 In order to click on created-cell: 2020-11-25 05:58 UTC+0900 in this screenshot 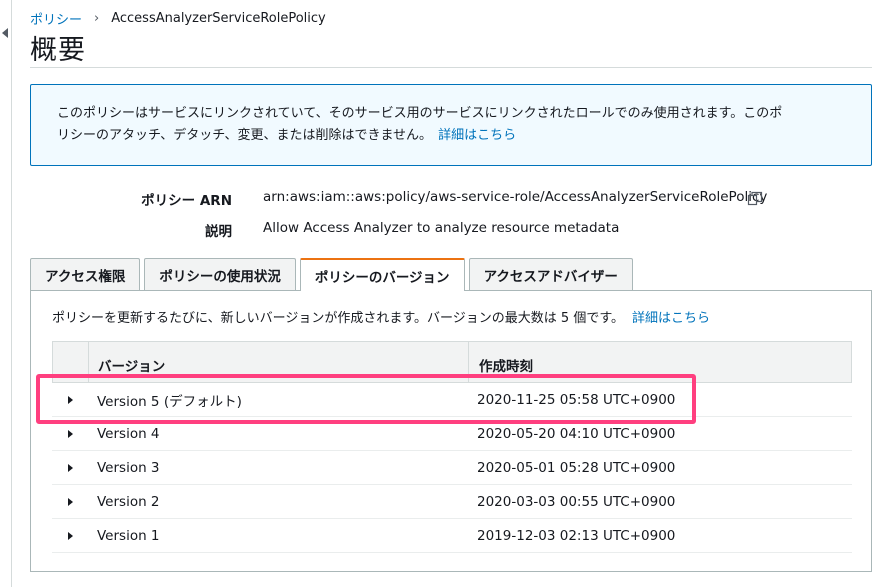, I will do `click(576, 399)`.